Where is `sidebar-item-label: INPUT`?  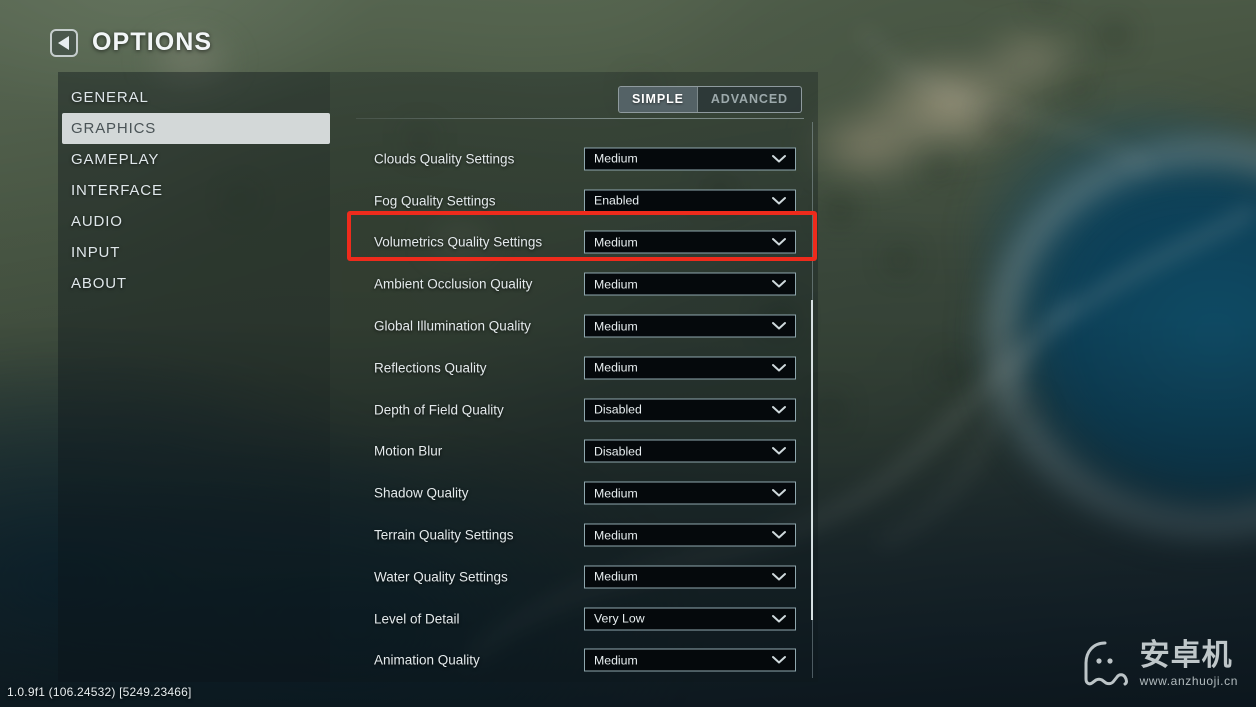
sidebar-item-label: INPUT is located at coordinates (96, 252).